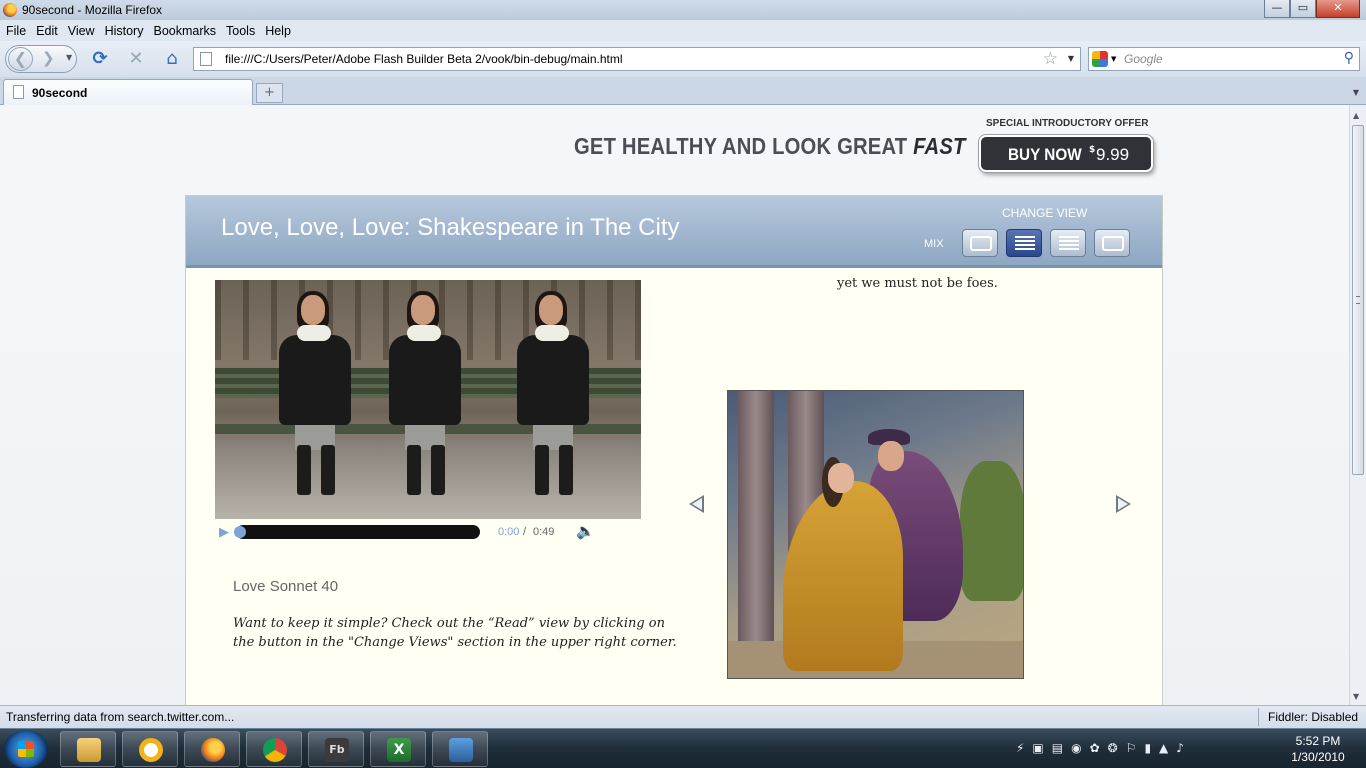 The width and height of the screenshot is (1366, 768). I want to click on menu-bookmarks: Bookmarks, so click(184, 31).